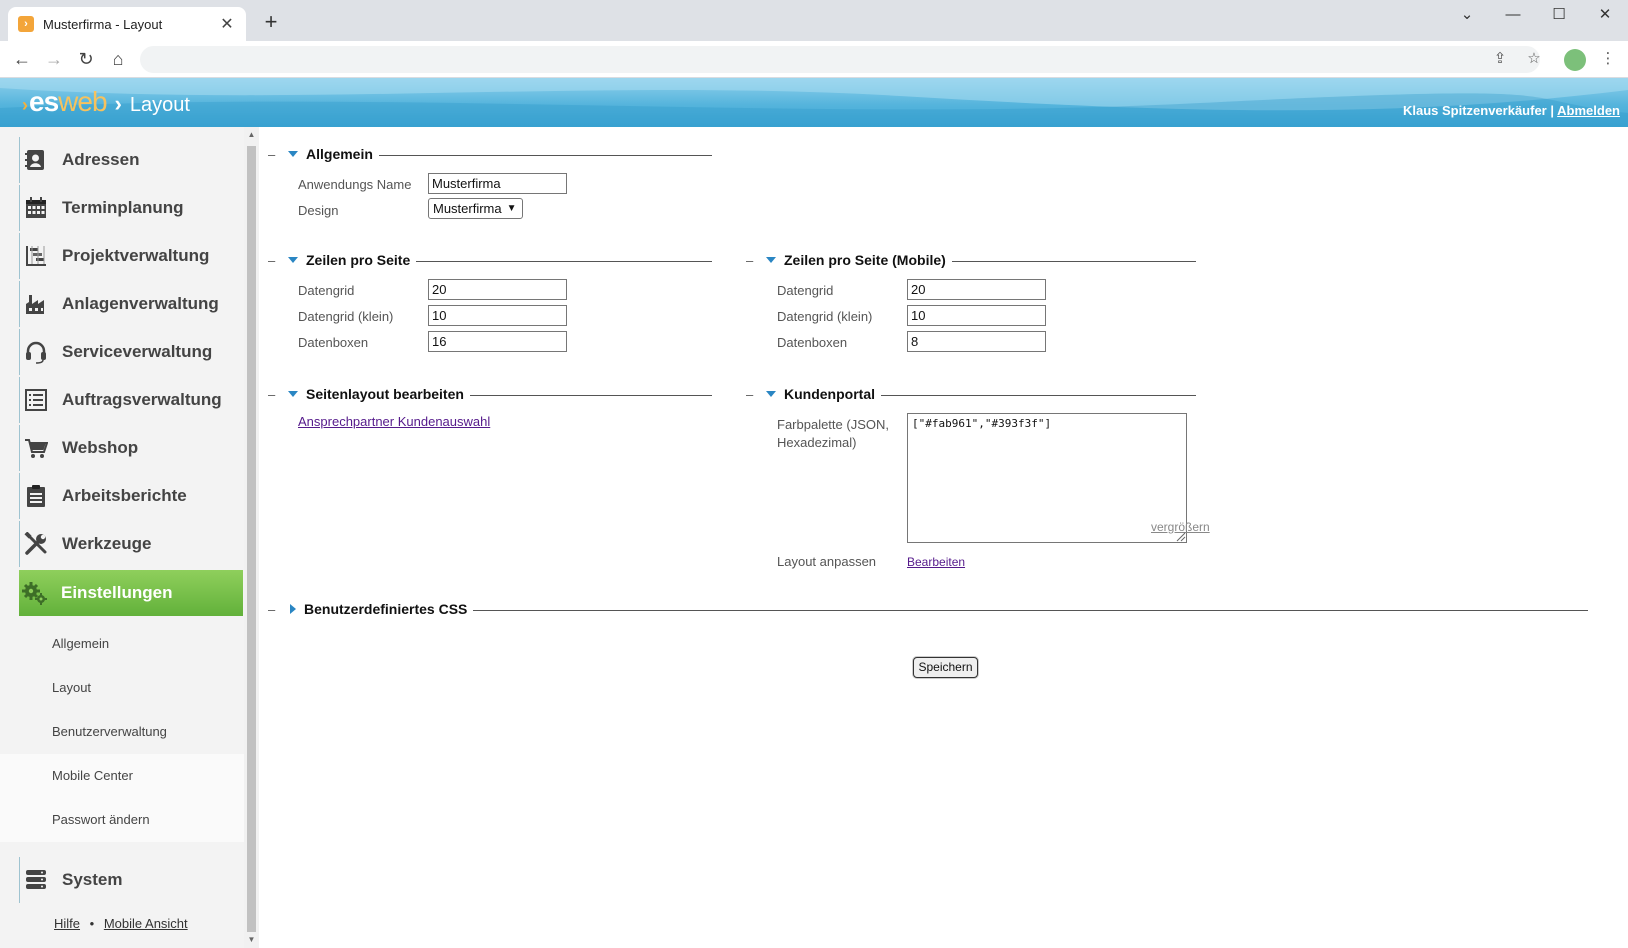 Image resolution: width=1628 pixels, height=948 pixels. I want to click on maximize-icon: ☐, so click(1559, 15).